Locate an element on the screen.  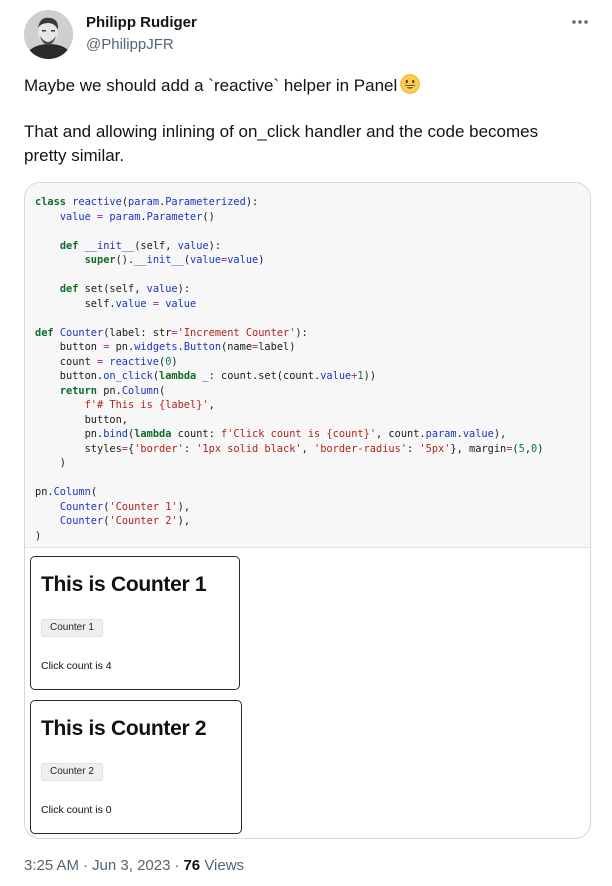
more-options-button is located at coordinates (580, 22).